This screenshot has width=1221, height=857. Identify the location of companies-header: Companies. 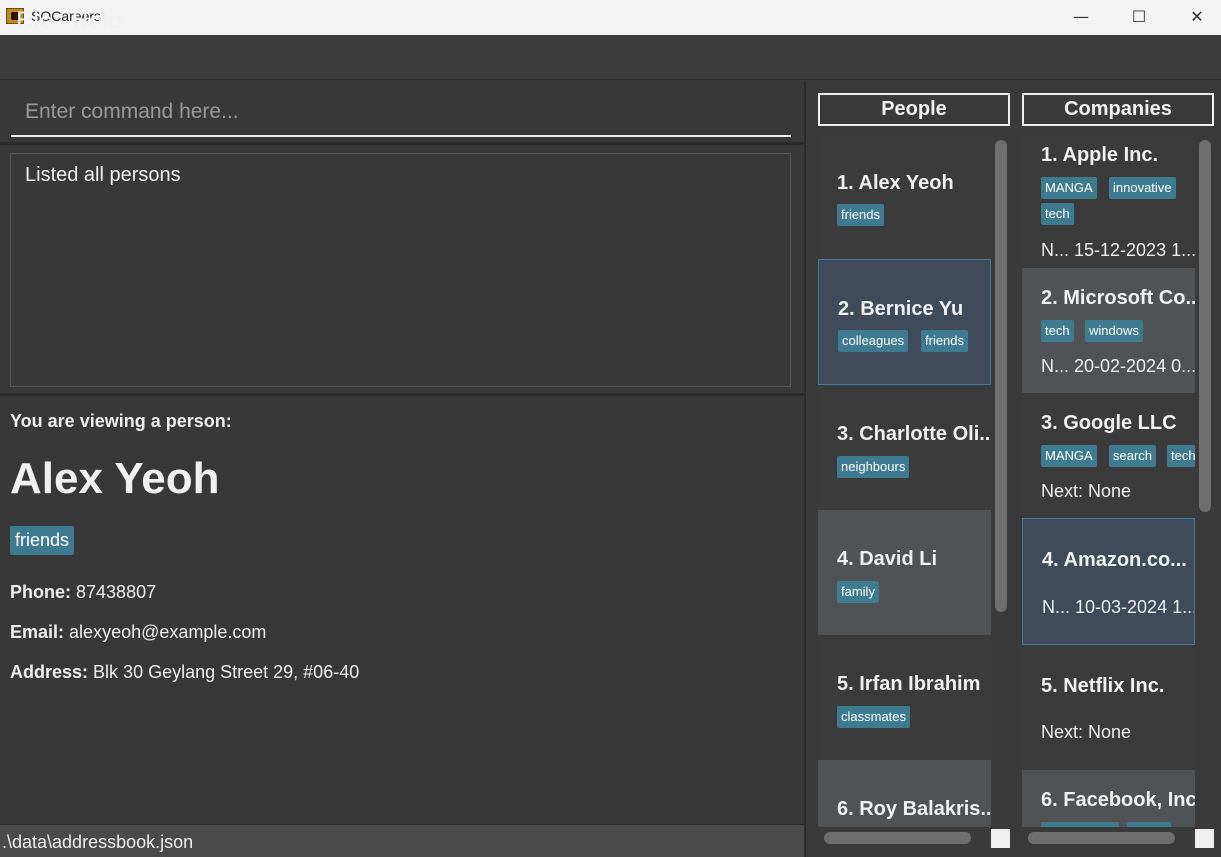
(1118, 109).